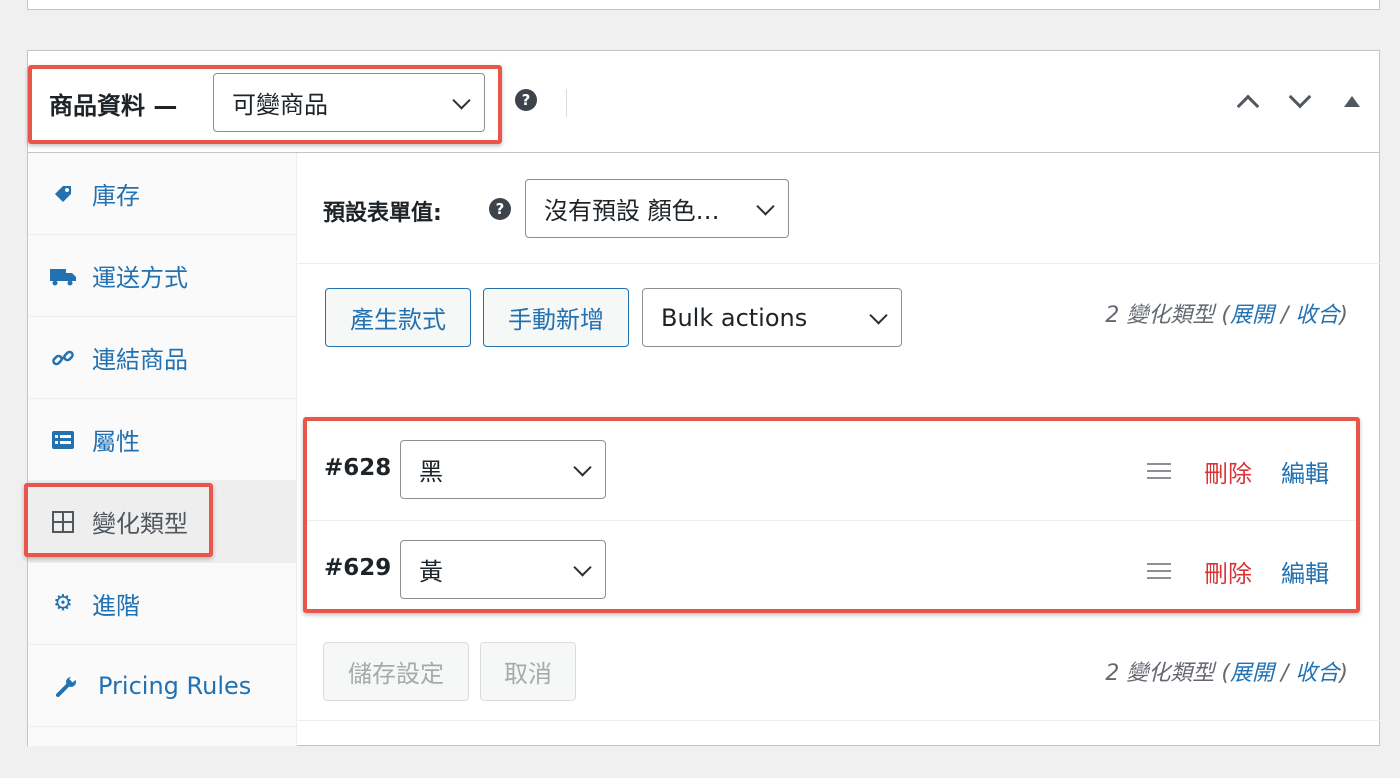 The width and height of the screenshot is (1400, 778). I want to click on bulk-actions-value: Bulk actions, so click(734, 317).